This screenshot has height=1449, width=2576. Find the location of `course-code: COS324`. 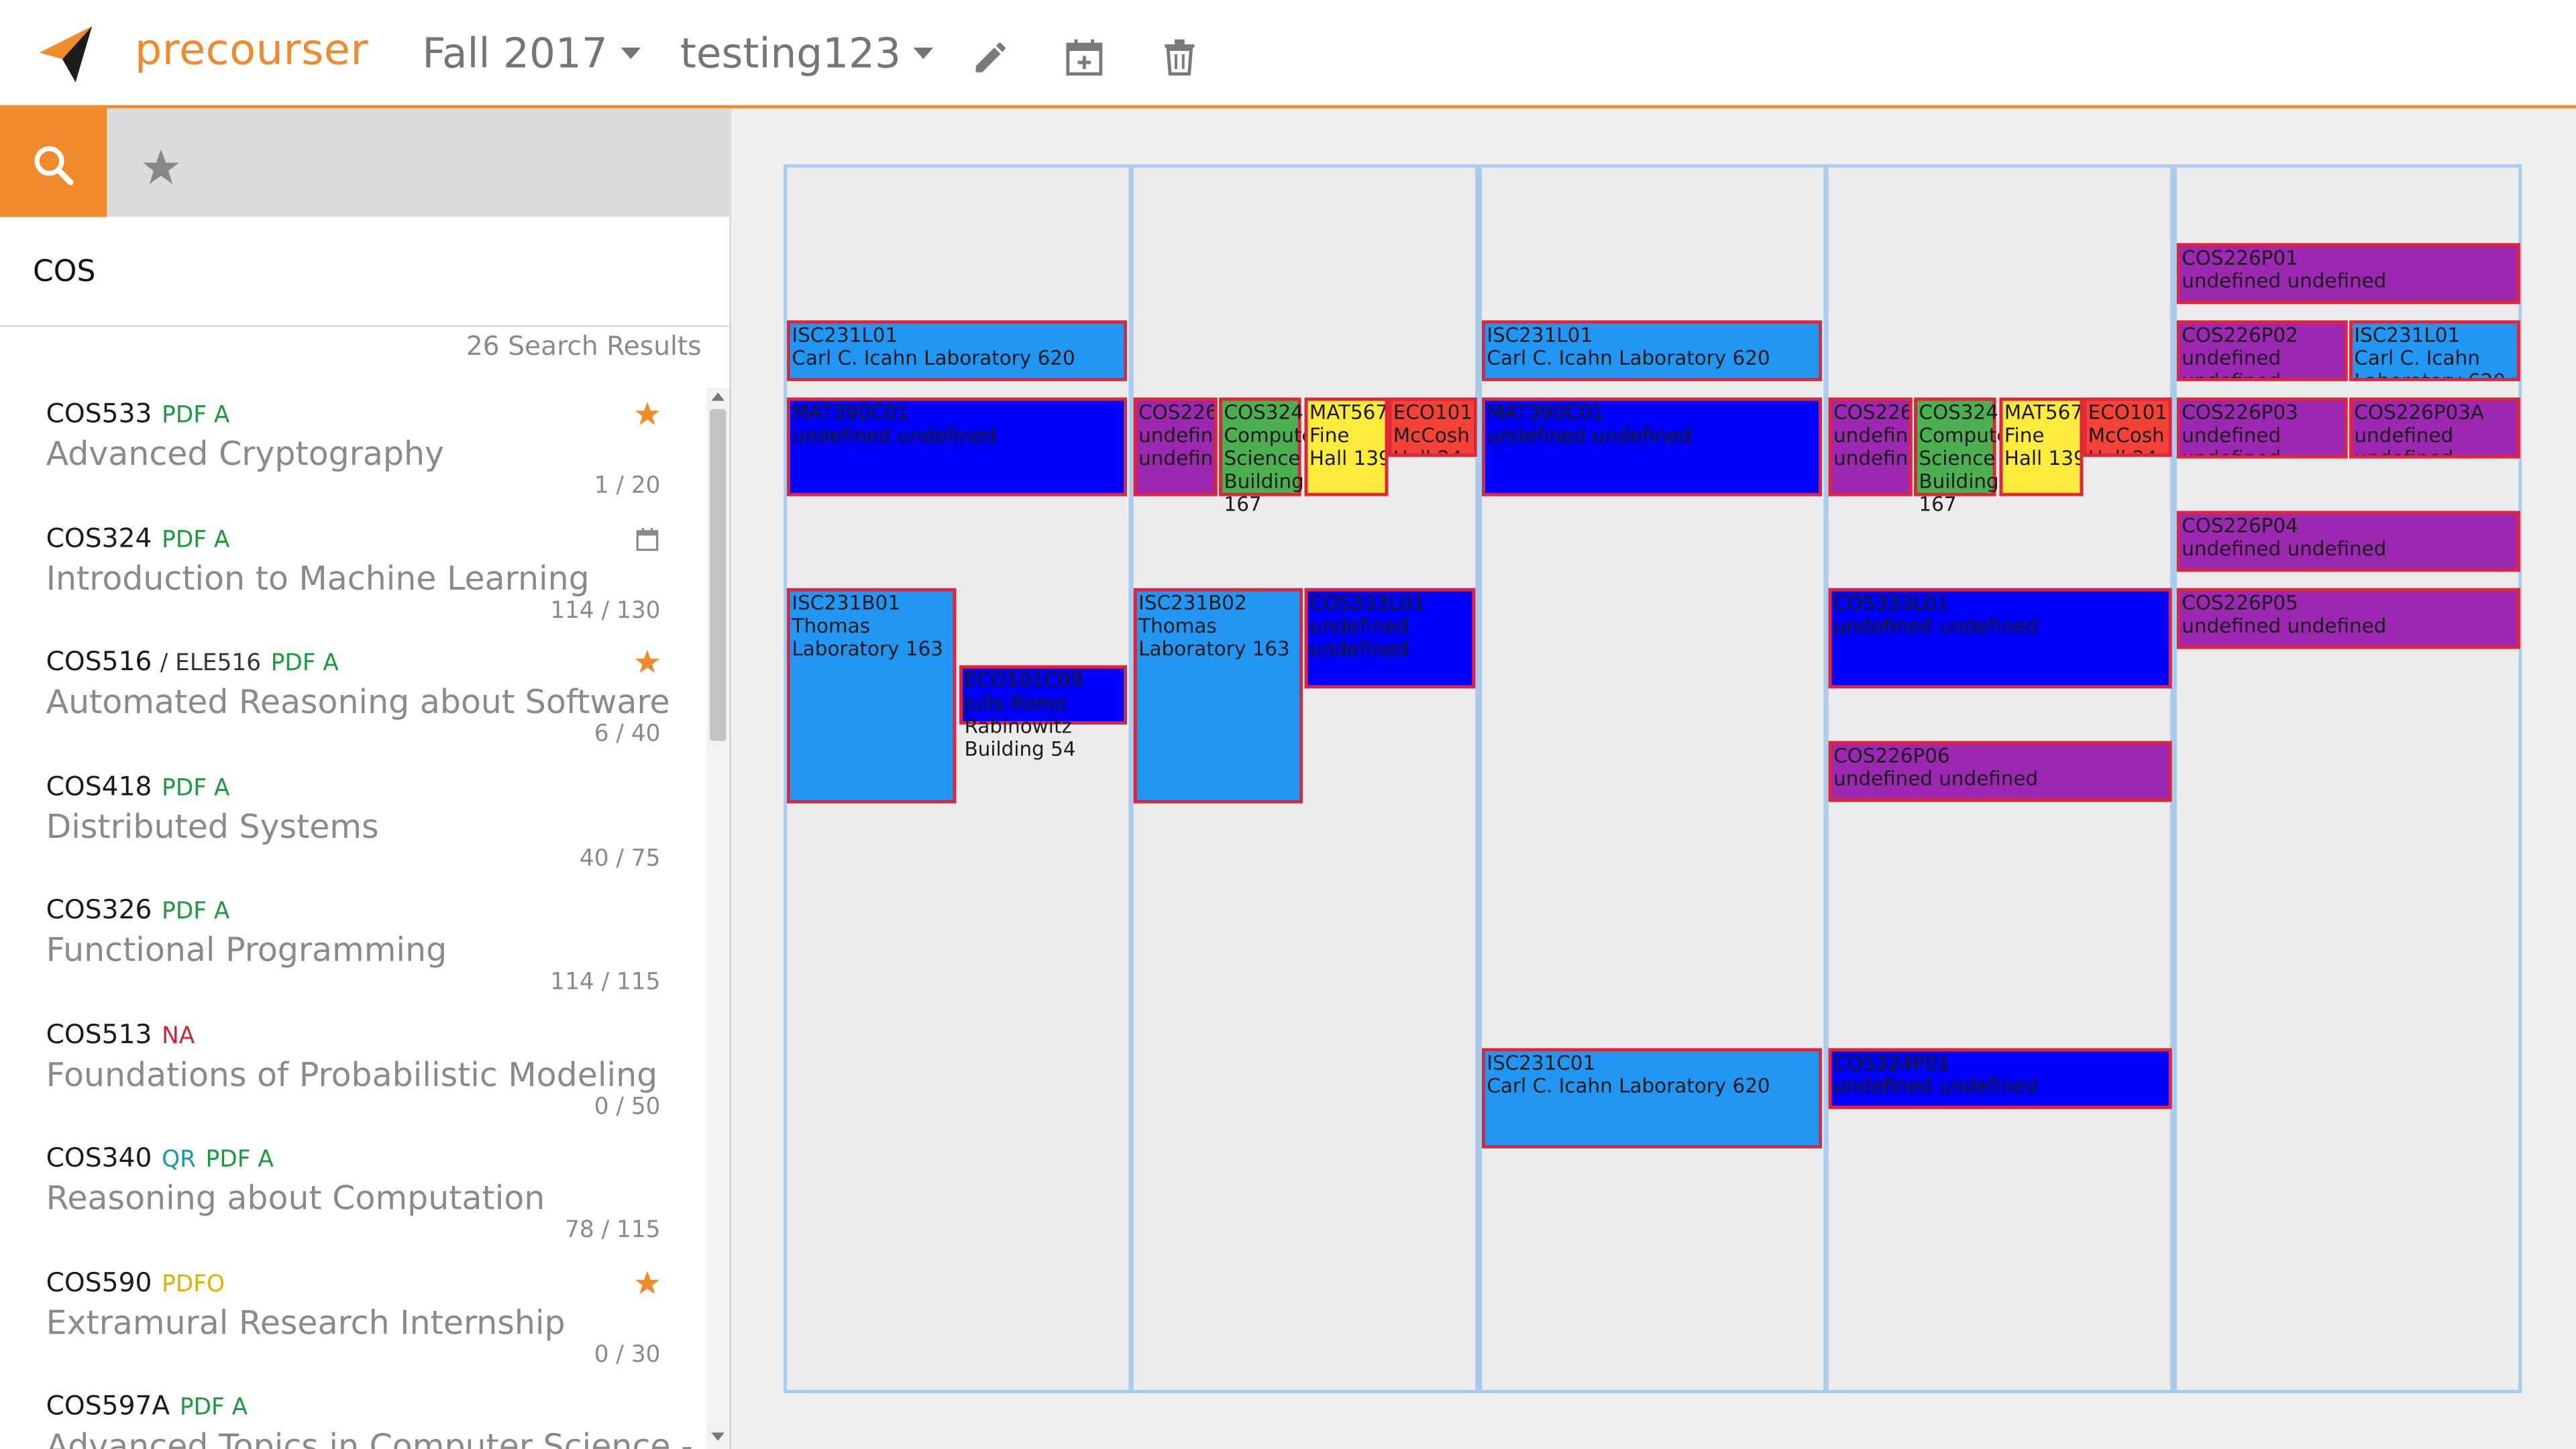

course-code: COS324 is located at coordinates (99, 538).